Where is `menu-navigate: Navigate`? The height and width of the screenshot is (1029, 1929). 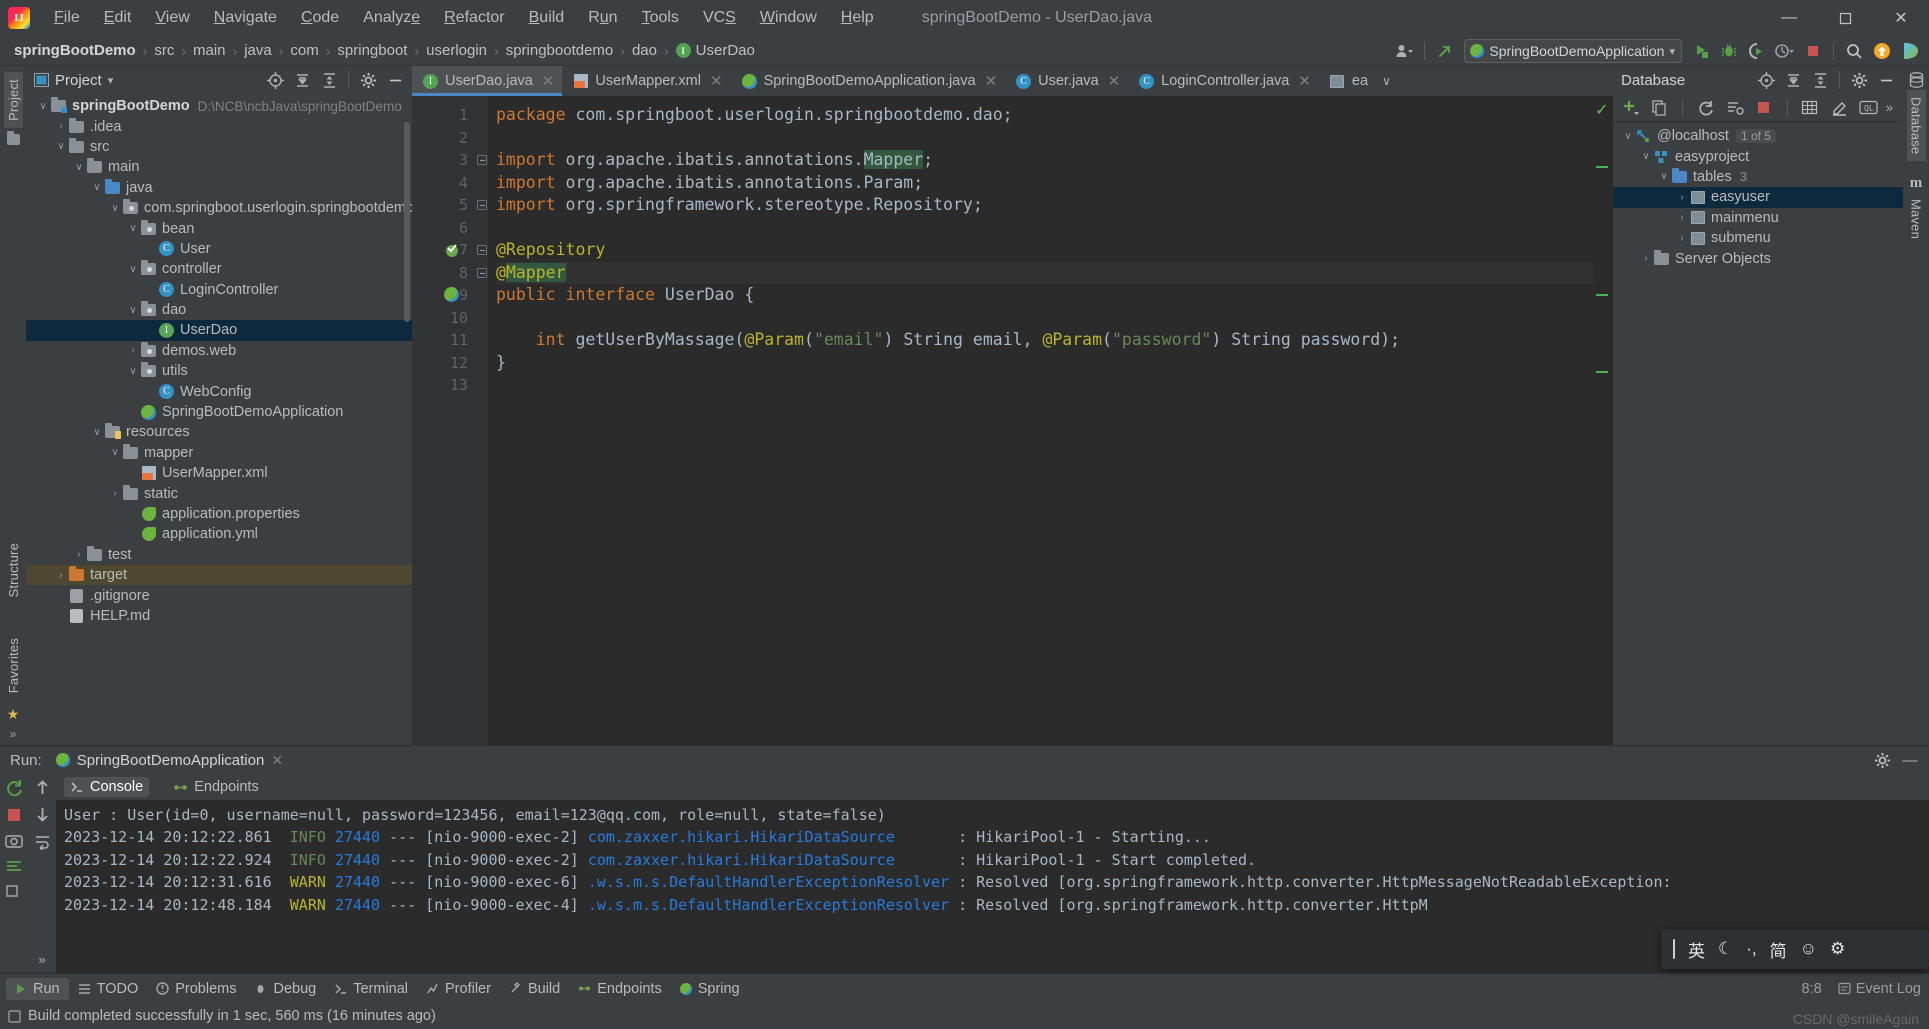 menu-navigate: Navigate is located at coordinates (245, 18).